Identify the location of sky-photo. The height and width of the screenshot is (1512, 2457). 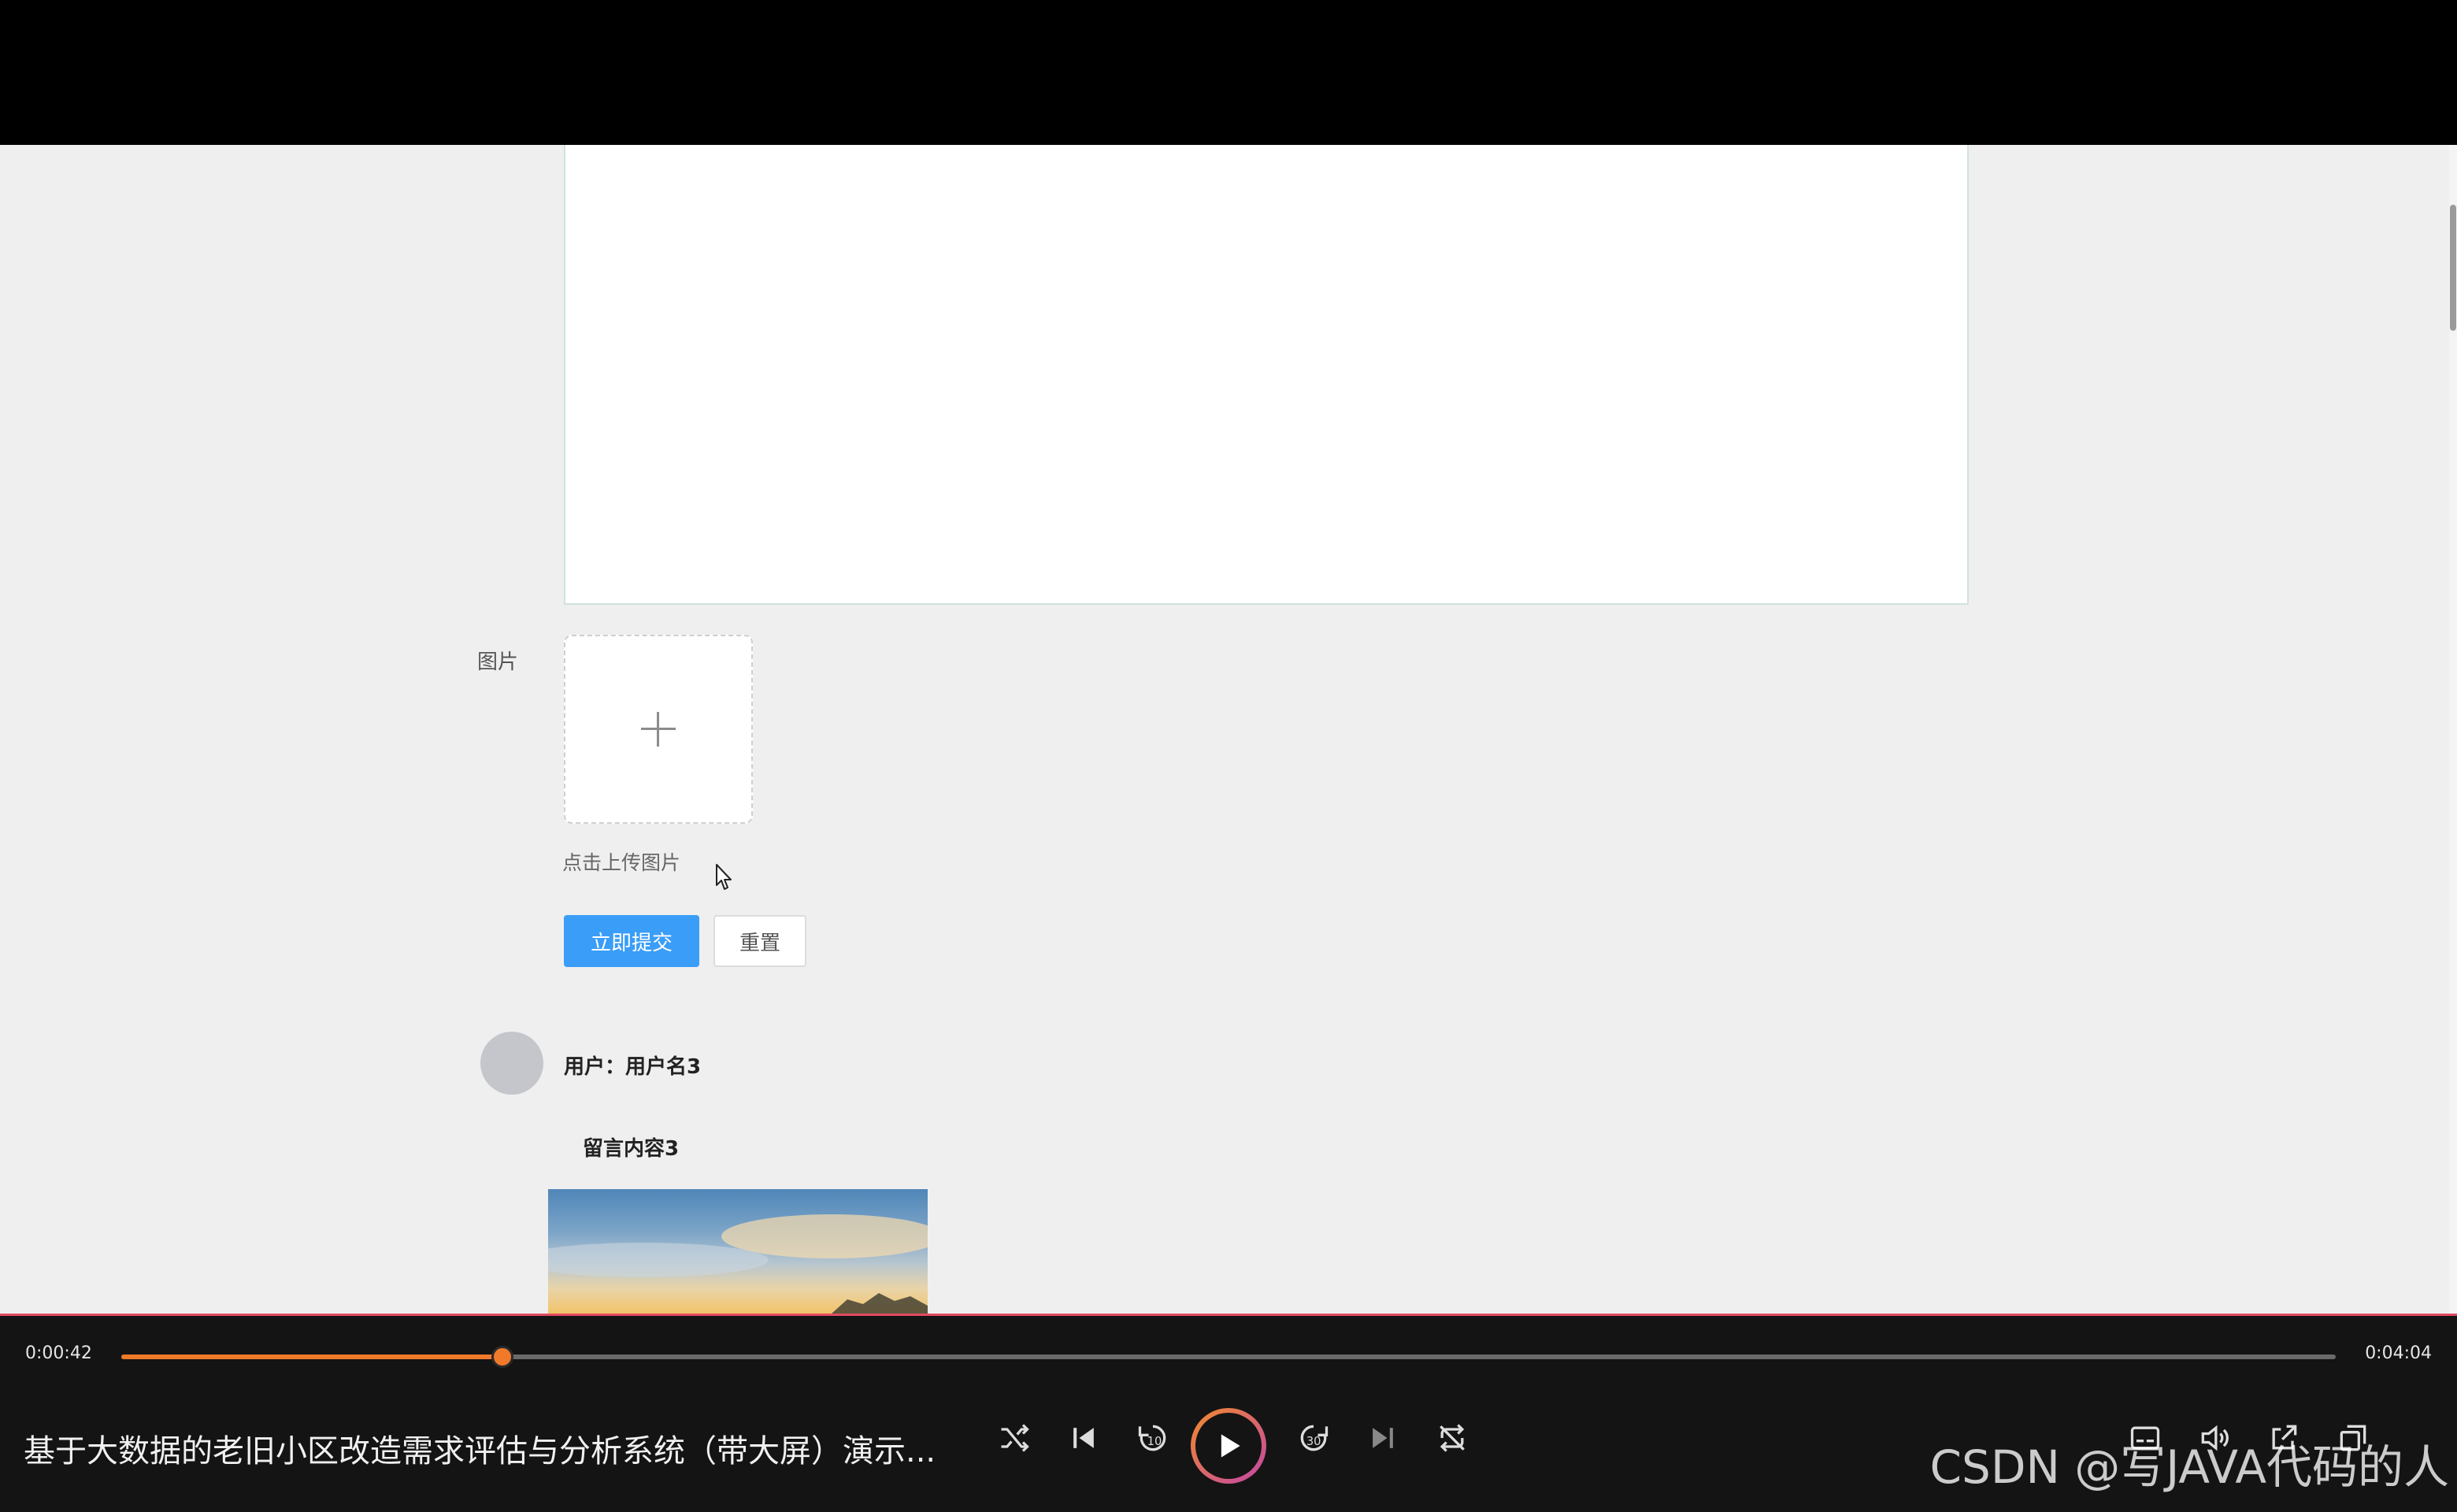
(738, 1264).